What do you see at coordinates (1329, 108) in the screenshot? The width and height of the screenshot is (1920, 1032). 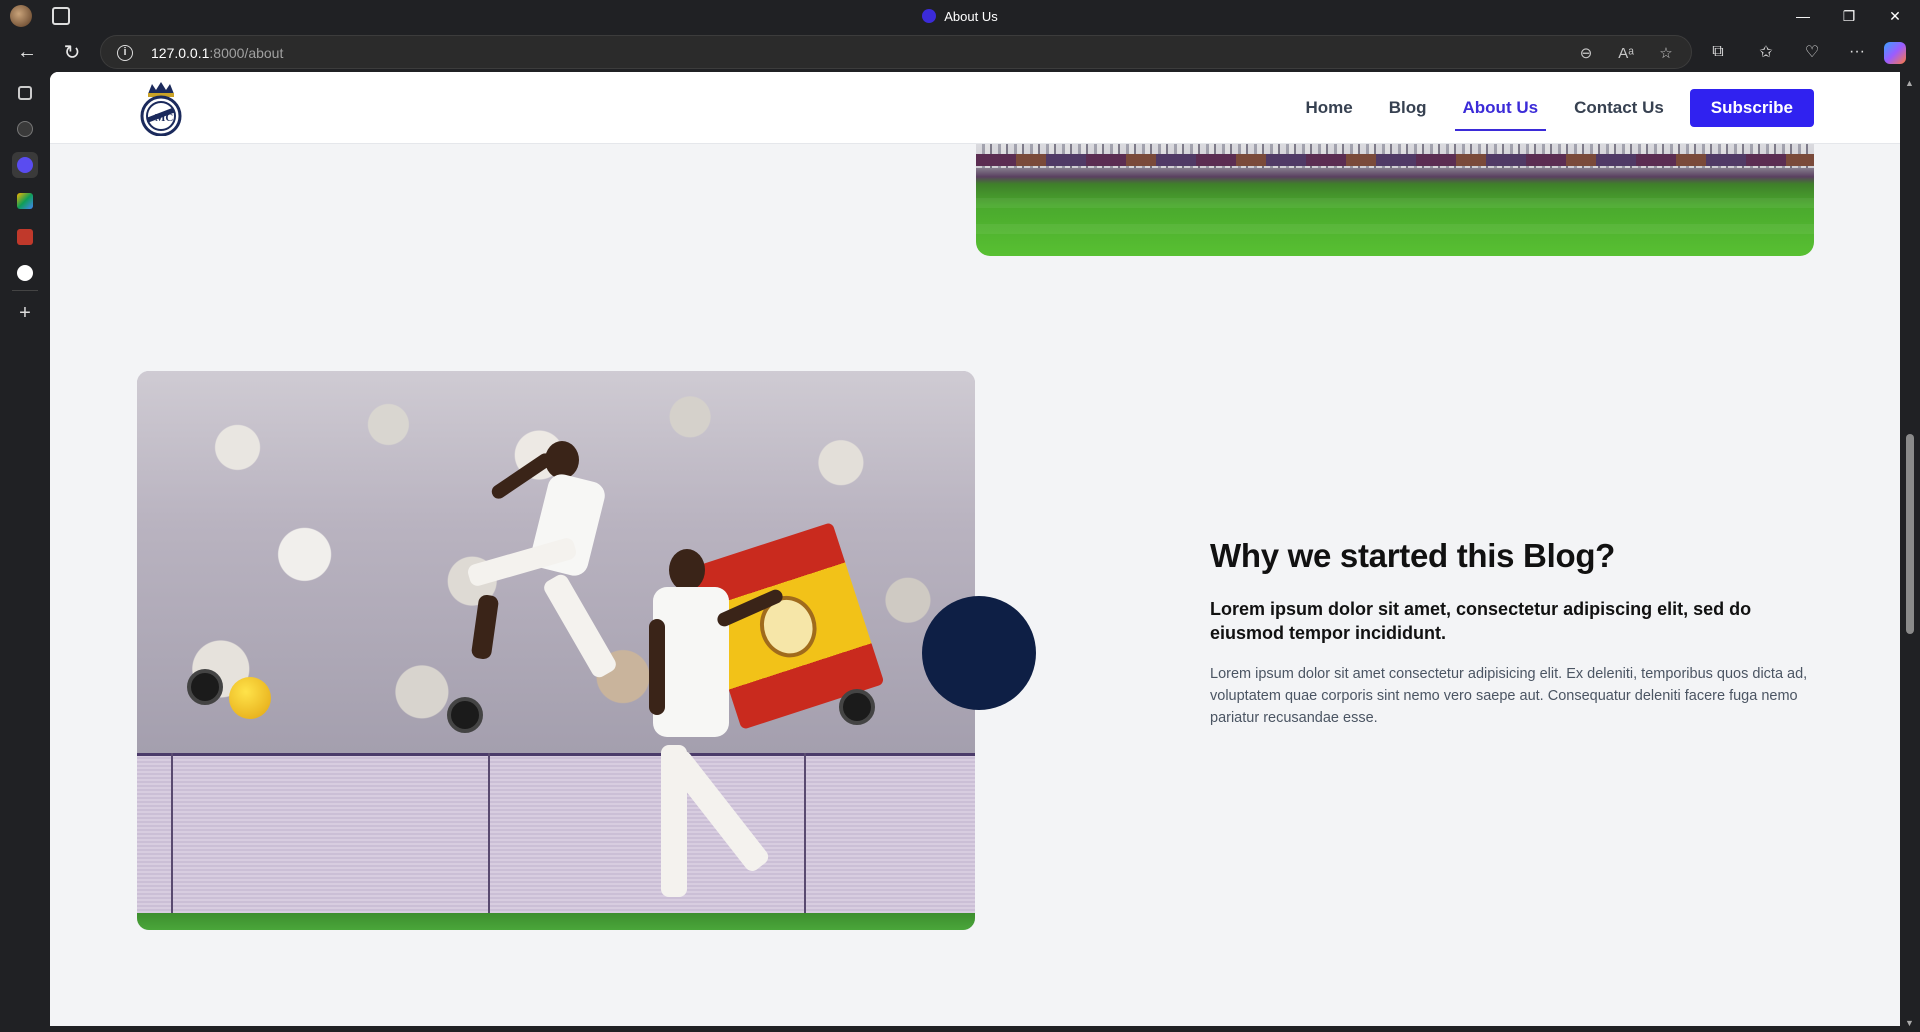 I see `nav-home-link: Home` at bounding box center [1329, 108].